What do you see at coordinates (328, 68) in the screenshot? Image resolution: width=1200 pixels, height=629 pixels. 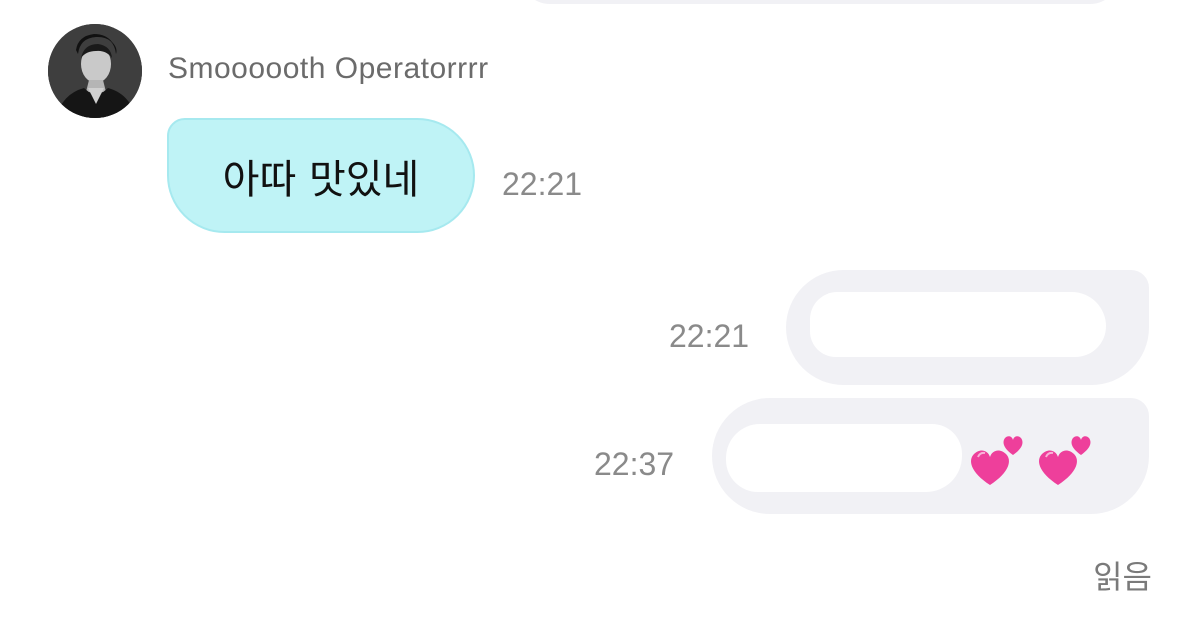 I see `sender-name: Smoooooth Operatorrrr` at bounding box center [328, 68].